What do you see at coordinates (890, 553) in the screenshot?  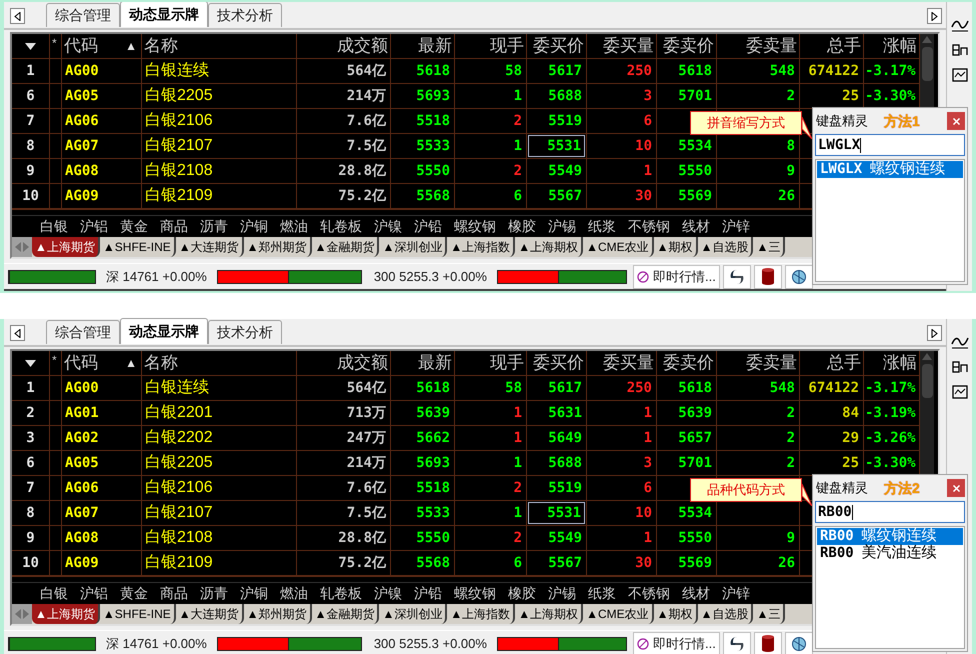 I see `result-item: RB00 美汽油连续` at bounding box center [890, 553].